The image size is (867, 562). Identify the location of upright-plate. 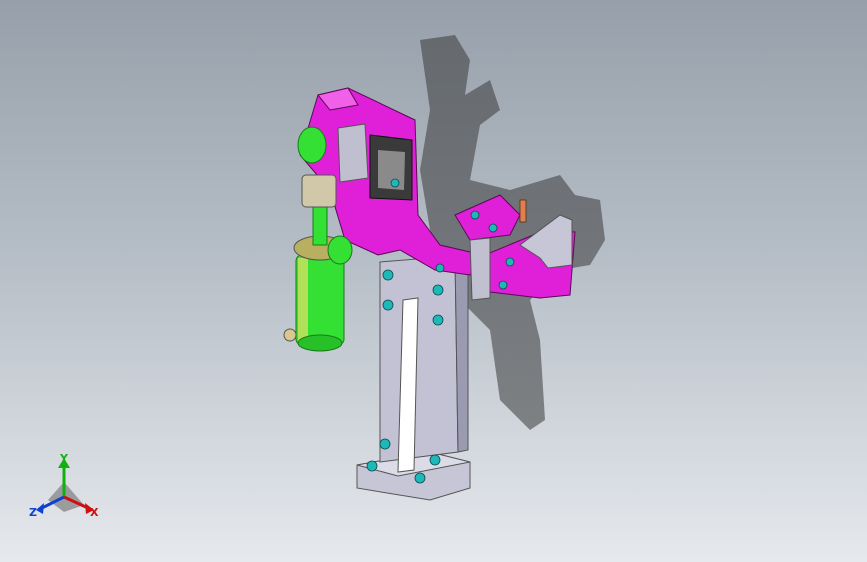
(419, 359).